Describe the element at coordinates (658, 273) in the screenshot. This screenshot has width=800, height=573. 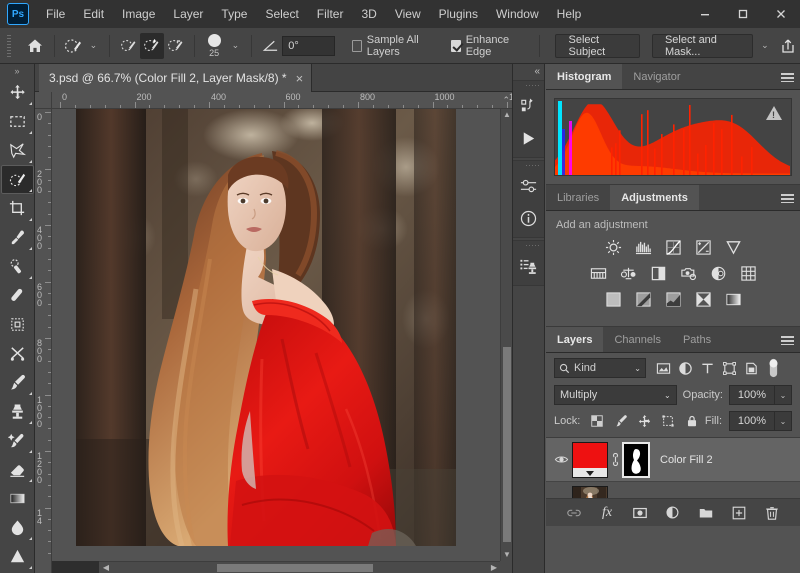
I see `black-and-white-icon` at that location.